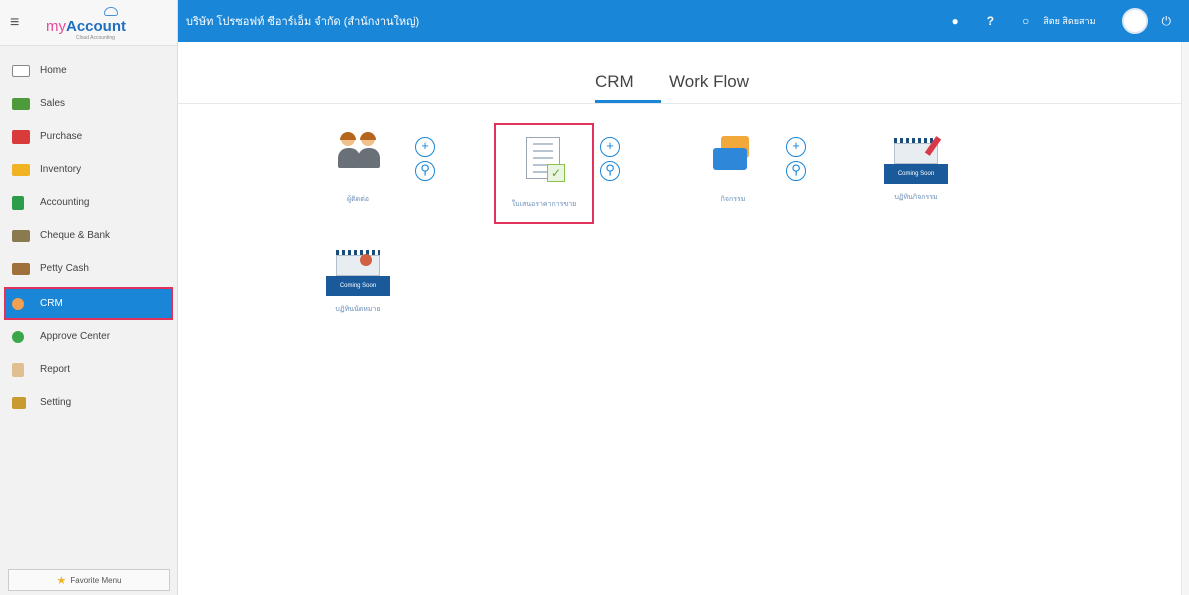  Describe the element at coordinates (88, 169) in the screenshot. I see `sidebar-item-inventory: Inventory` at that location.